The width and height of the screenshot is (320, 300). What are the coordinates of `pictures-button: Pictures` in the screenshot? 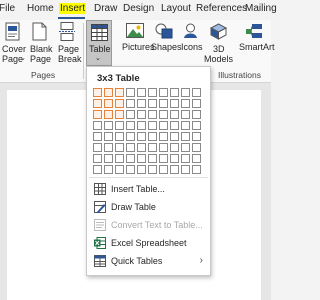 It's located at (137, 36).